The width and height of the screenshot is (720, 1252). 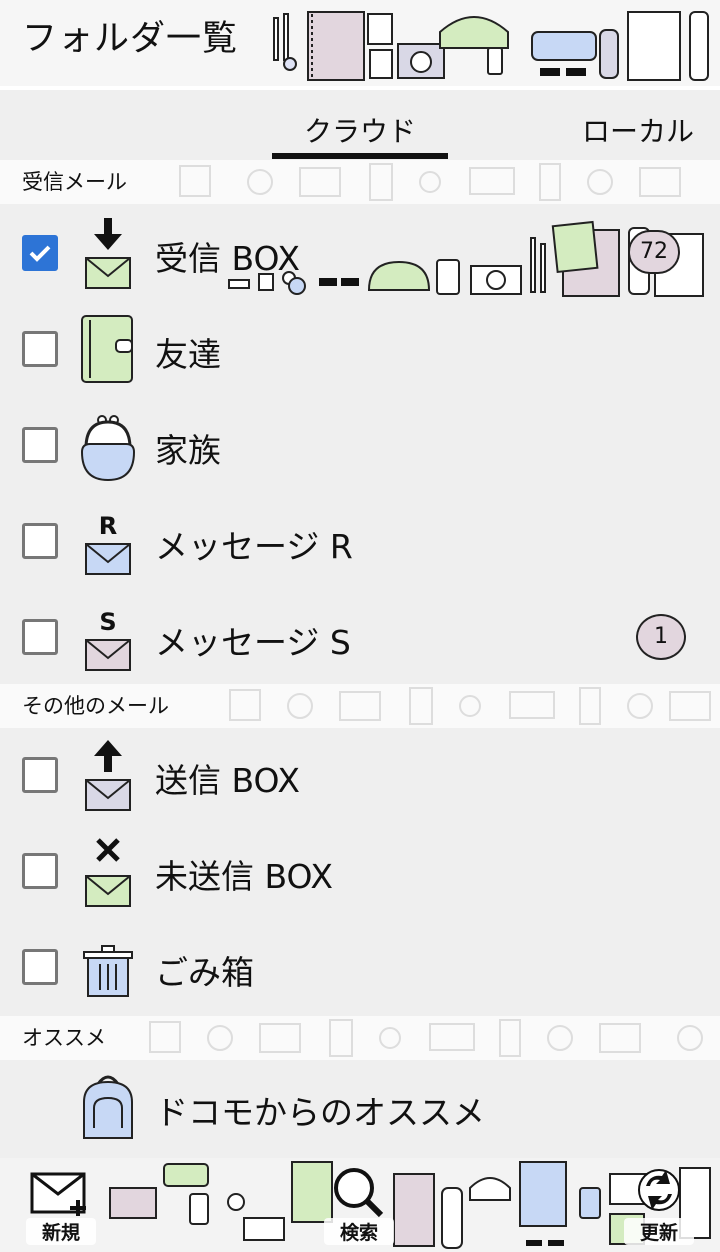 I want to click on envelope-s-icon: S, so click(x=108, y=639).